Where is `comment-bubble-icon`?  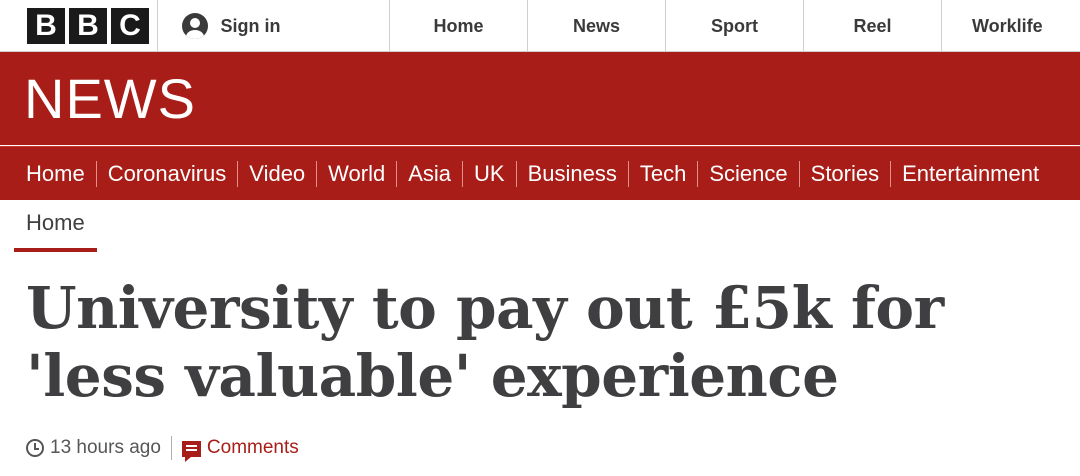
comment-bubble-icon is located at coordinates (191, 451).